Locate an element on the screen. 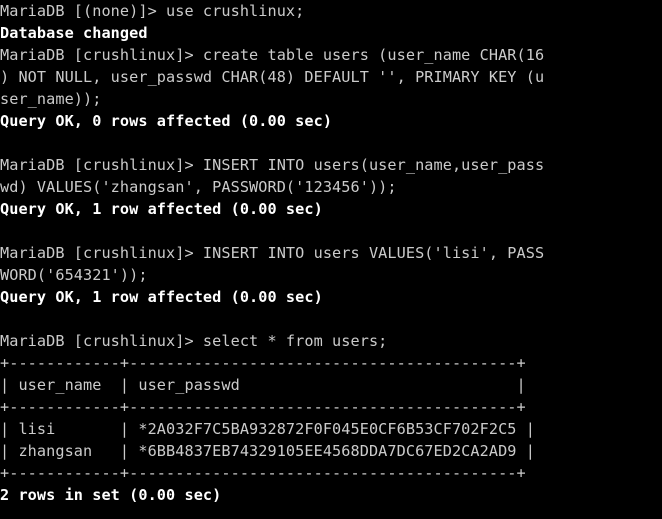 The image size is (662, 519). line-database-changed: Database changed is located at coordinates (74, 33).